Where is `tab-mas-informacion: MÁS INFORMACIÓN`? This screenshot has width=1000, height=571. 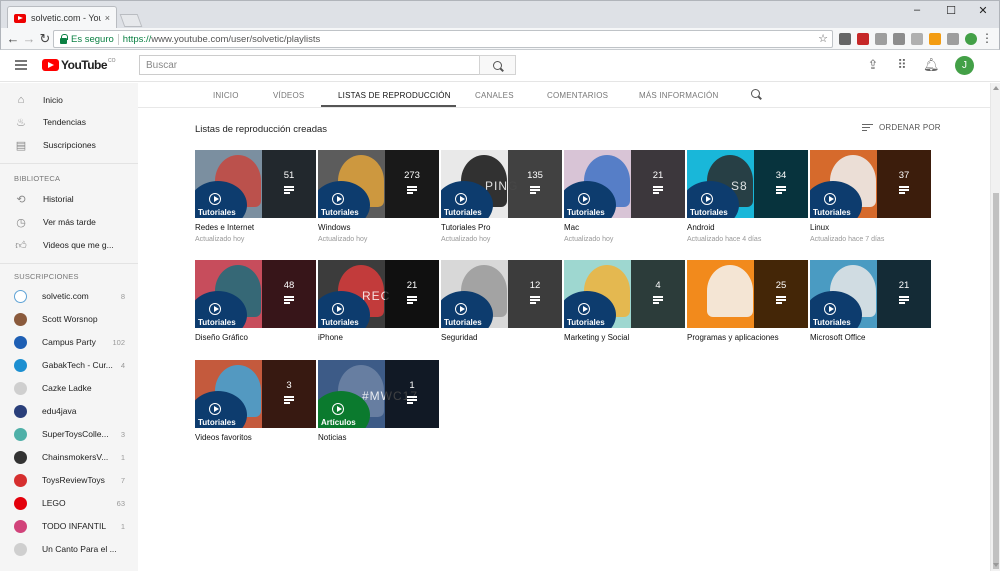
tab-mas-informacion: MÁS INFORMACIÓN is located at coordinates (678, 95).